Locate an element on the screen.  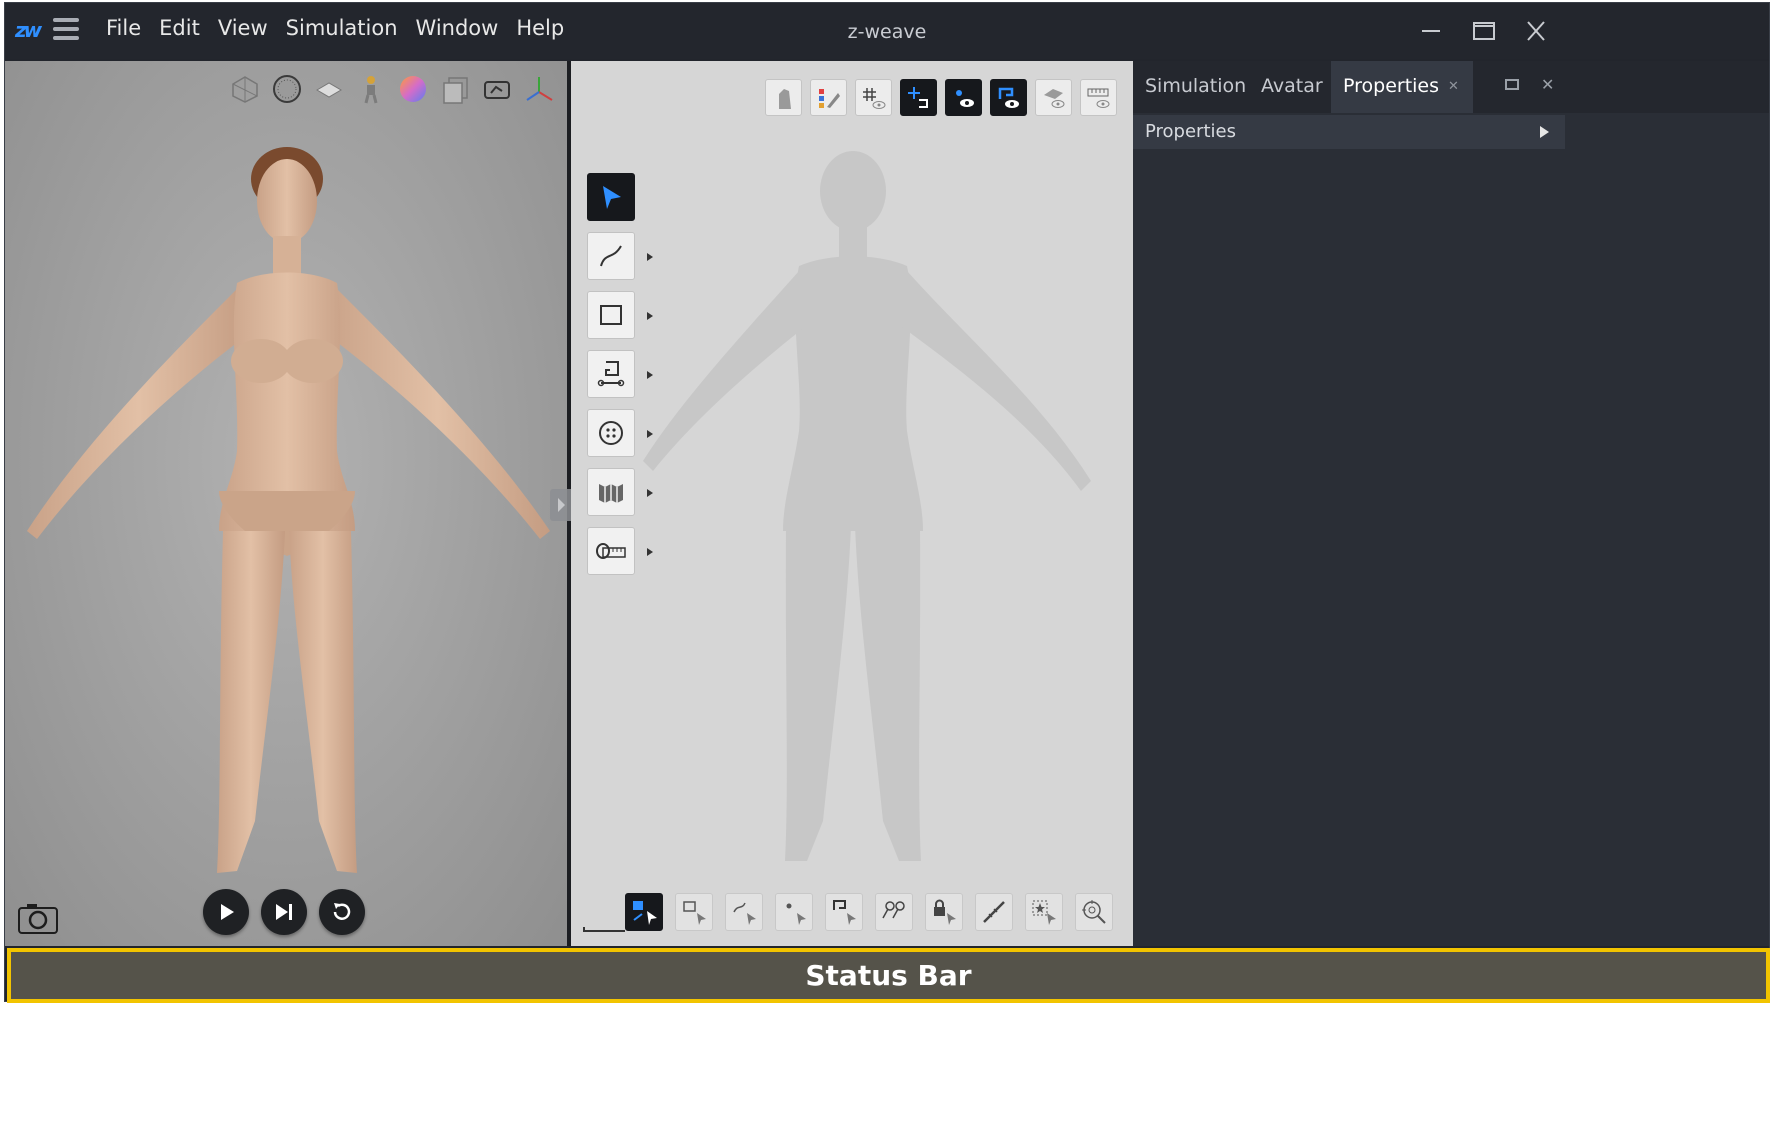
color-palette-button is located at coordinates (828, 97).